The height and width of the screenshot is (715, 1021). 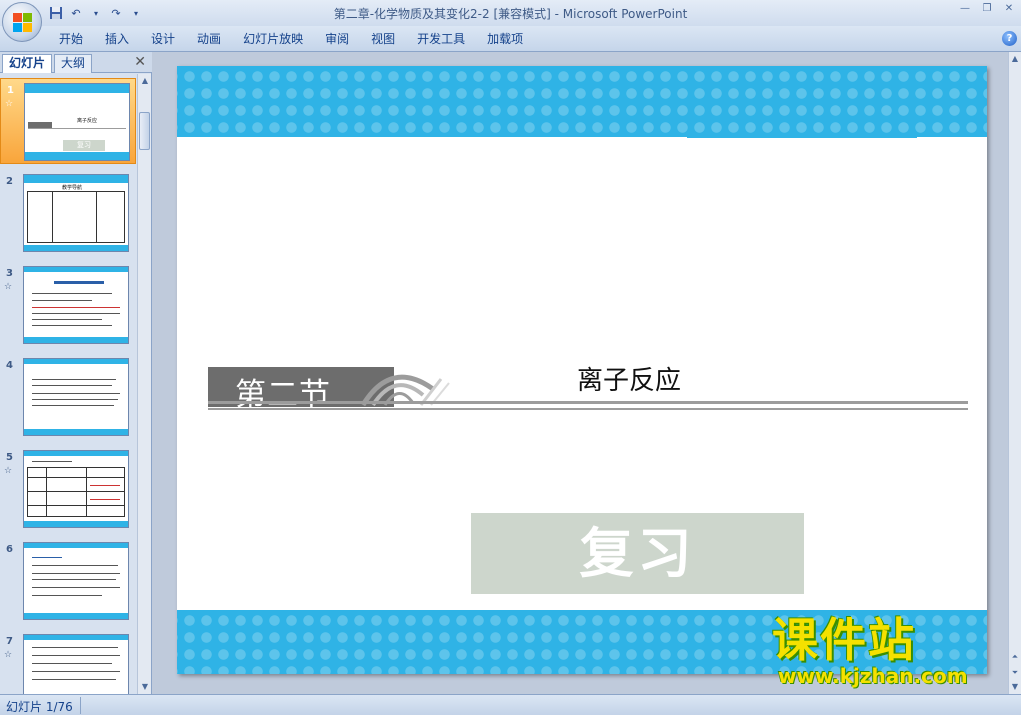 What do you see at coordinates (163, 39) in the screenshot?
I see `tab-design: 设计` at bounding box center [163, 39].